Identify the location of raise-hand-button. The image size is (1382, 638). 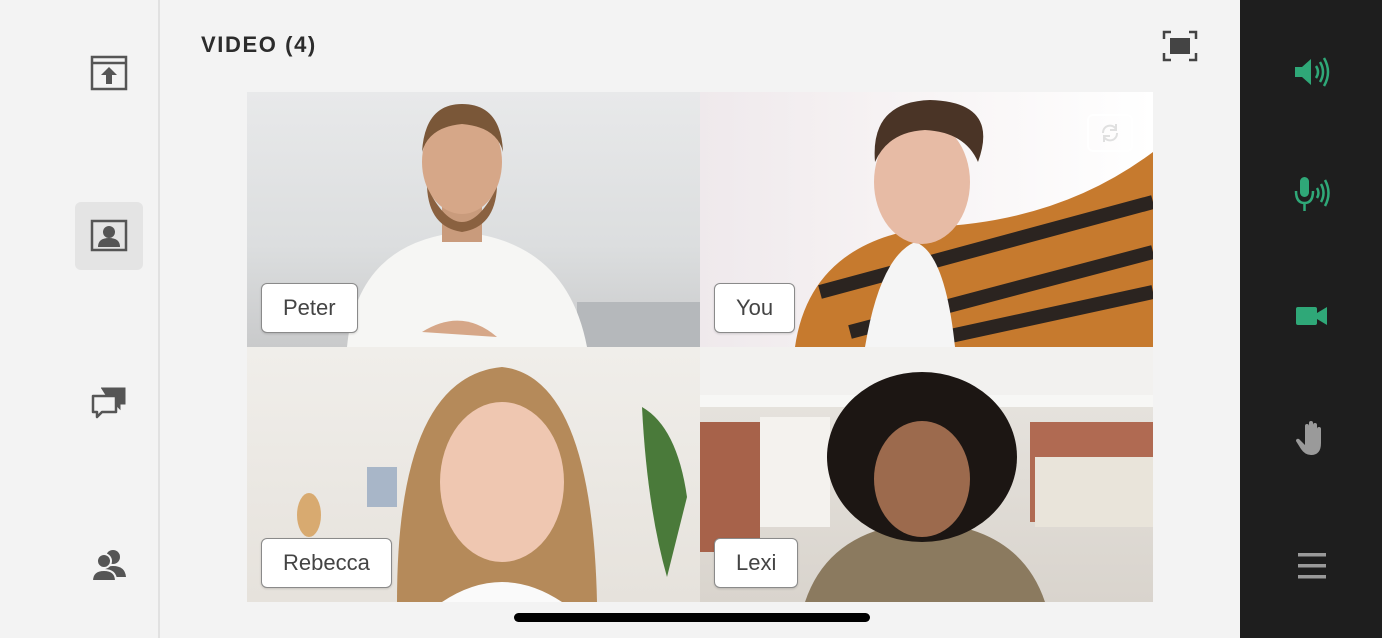
(1312, 438).